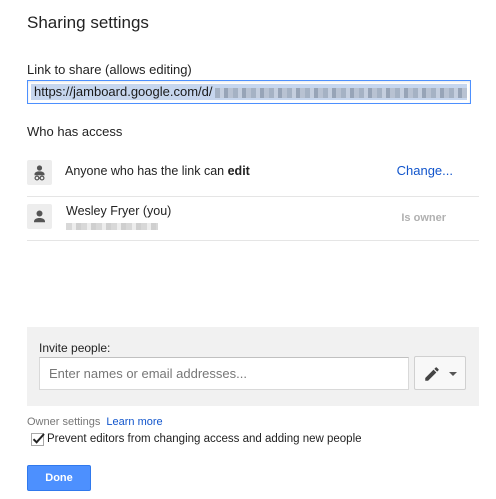  I want to click on access-permission-level: edit, so click(238, 171).